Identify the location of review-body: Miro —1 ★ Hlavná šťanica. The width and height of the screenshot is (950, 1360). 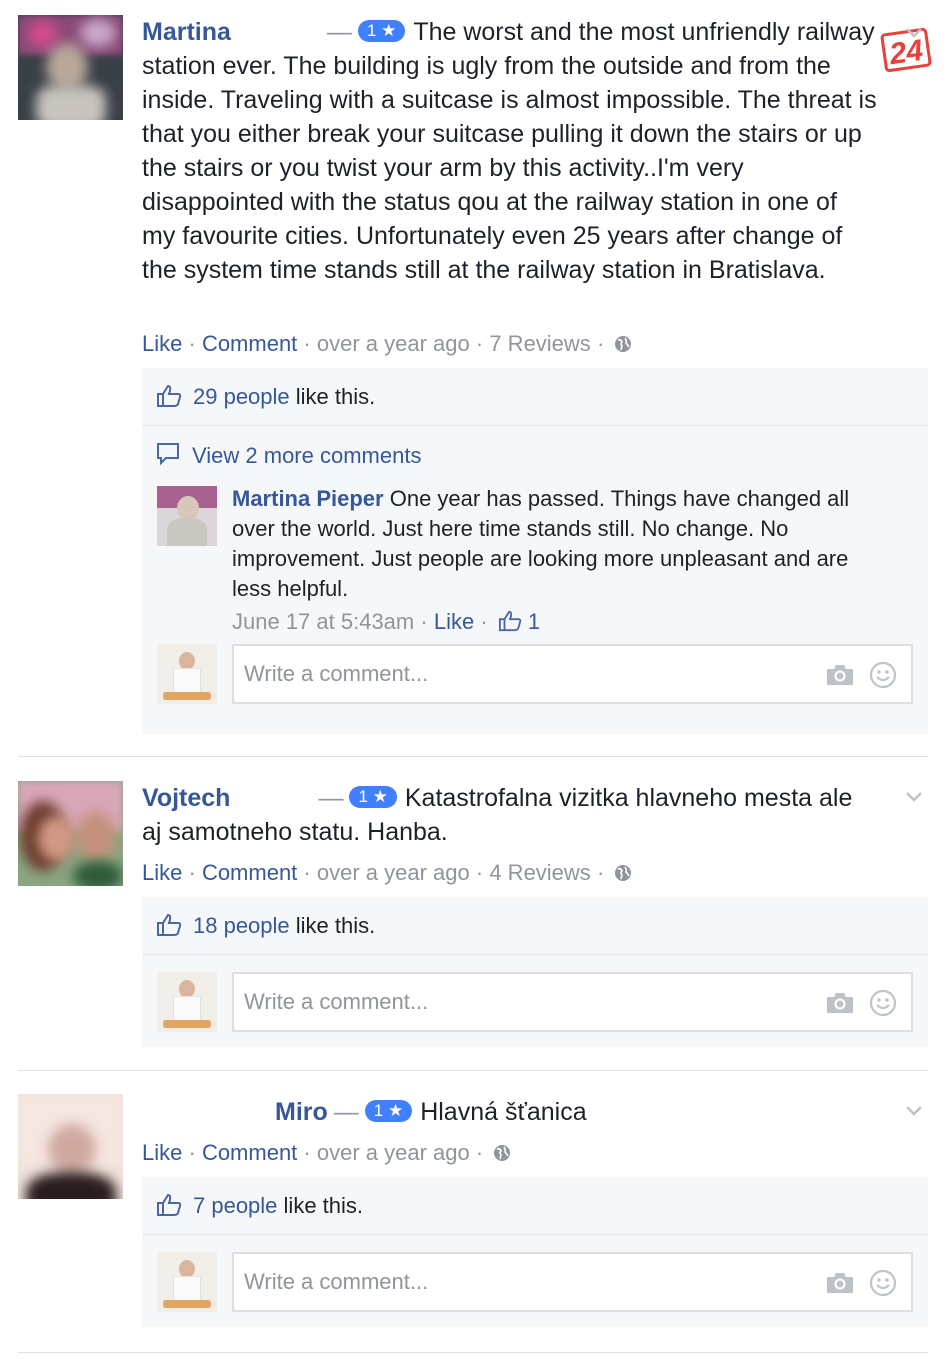
(509, 1112).